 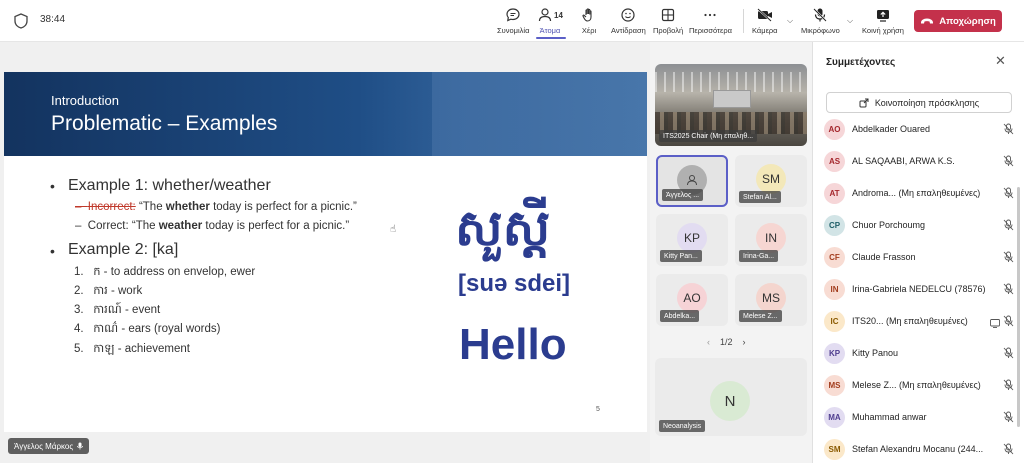 What do you see at coordinates (834, 257) in the screenshot?
I see `participant-avatar: CF` at bounding box center [834, 257].